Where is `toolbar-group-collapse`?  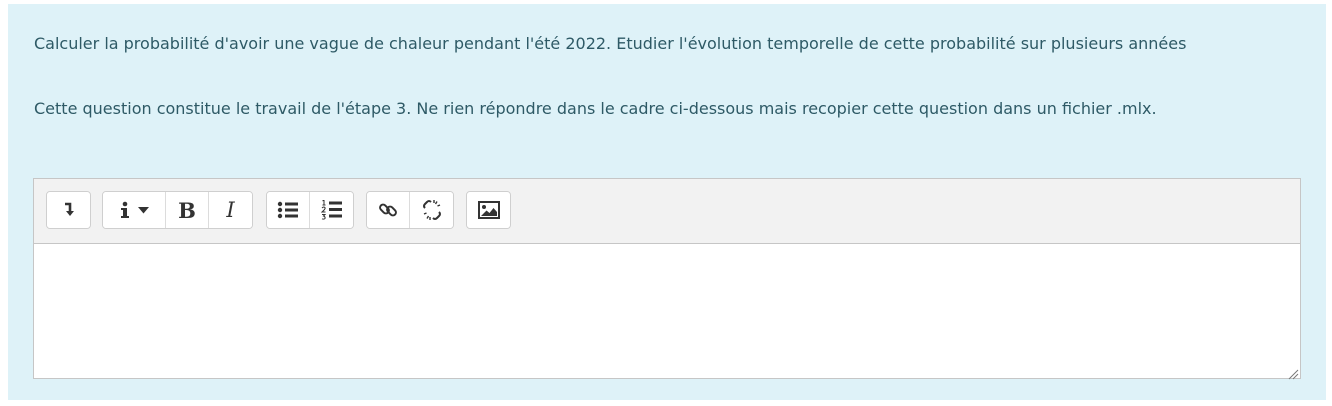 toolbar-group-collapse is located at coordinates (68, 210).